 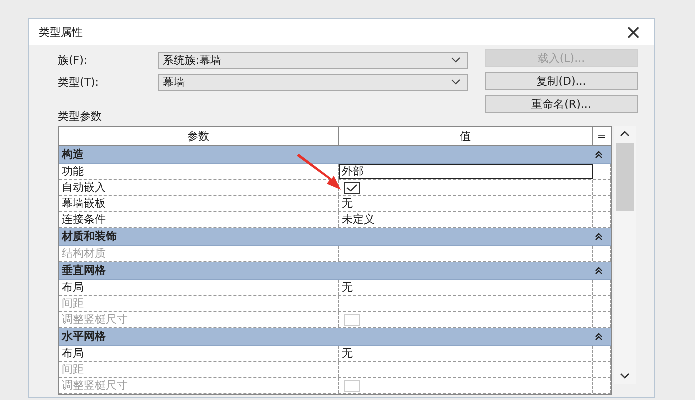 I want to click on group-title: 水平网格, so click(x=84, y=336).